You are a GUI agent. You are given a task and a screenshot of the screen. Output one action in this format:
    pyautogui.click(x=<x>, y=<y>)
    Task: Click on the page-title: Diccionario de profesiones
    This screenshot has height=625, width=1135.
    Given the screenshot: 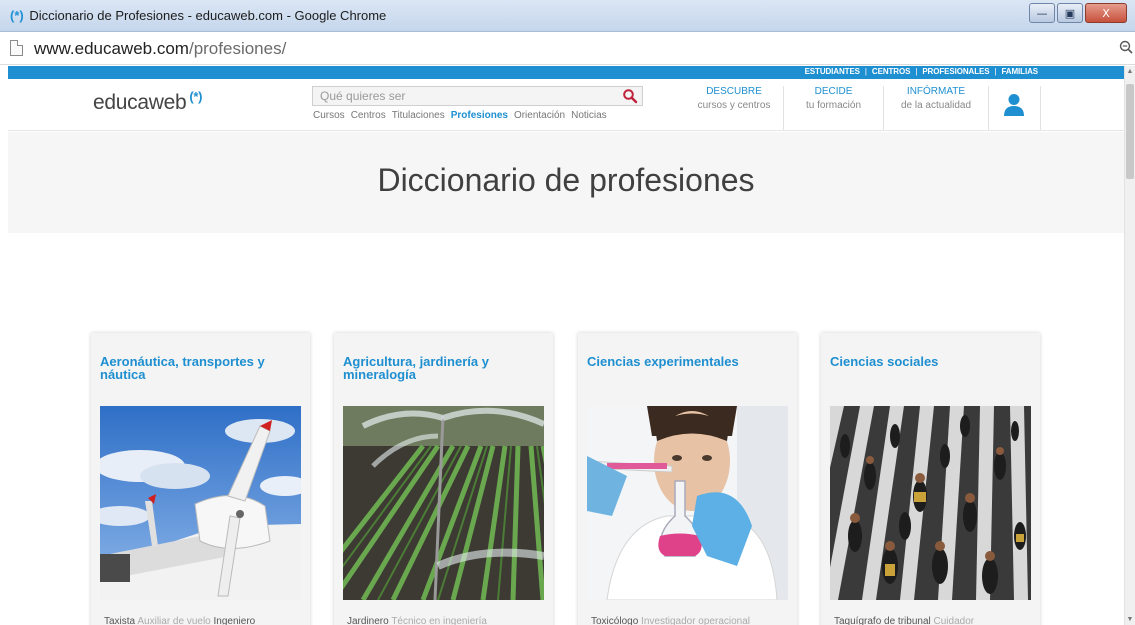 What is the action you would take?
    pyautogui.click(x=566, y=180)
    